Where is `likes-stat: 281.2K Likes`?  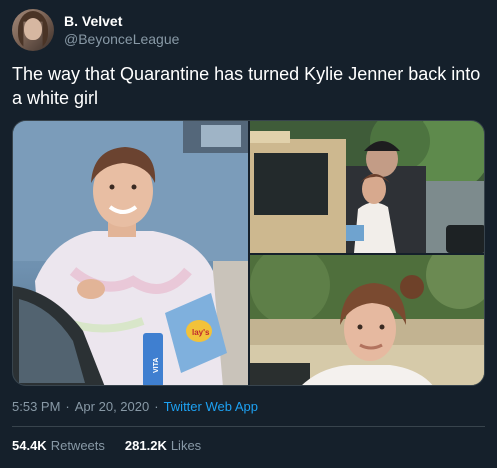
likes-stat: 281.2K Likes is located at coordinates (163, 446).